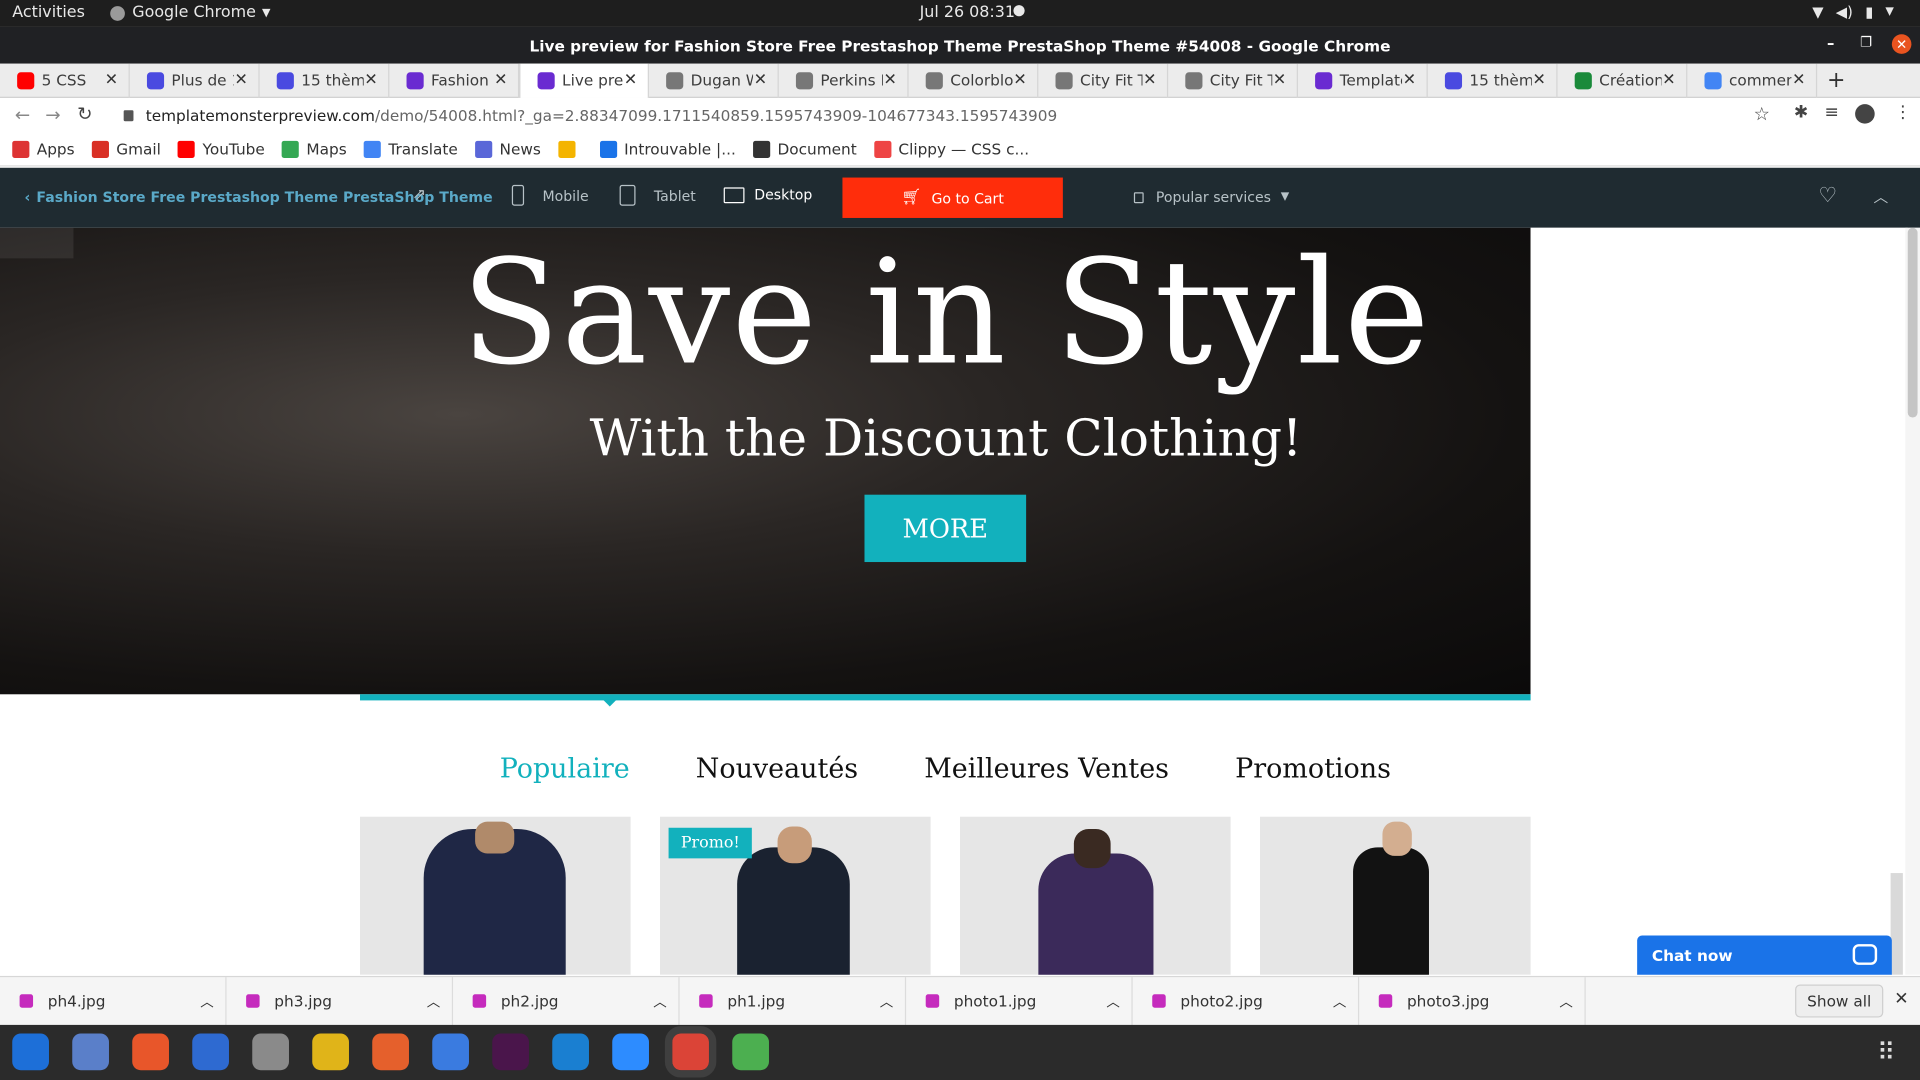  Describe the element at coordinates (450, 1052) in the screenshot. I see `chromium-icon` at that location.